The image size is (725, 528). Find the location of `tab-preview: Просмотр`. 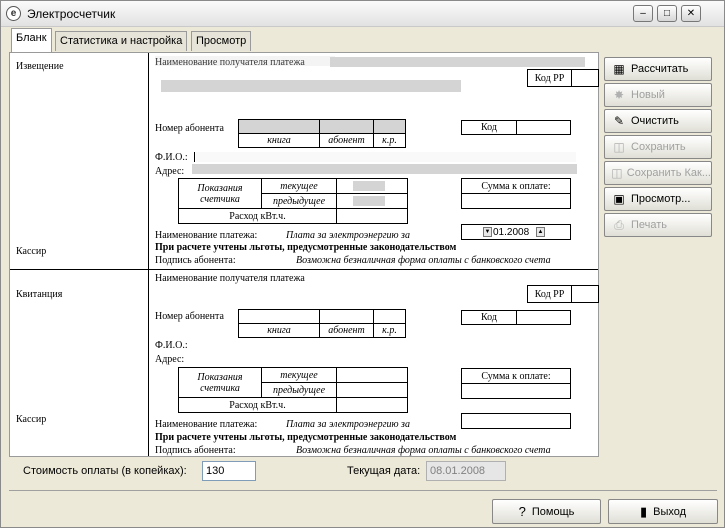

tab-preview: Просмотр is located at coordinates (221, 41).